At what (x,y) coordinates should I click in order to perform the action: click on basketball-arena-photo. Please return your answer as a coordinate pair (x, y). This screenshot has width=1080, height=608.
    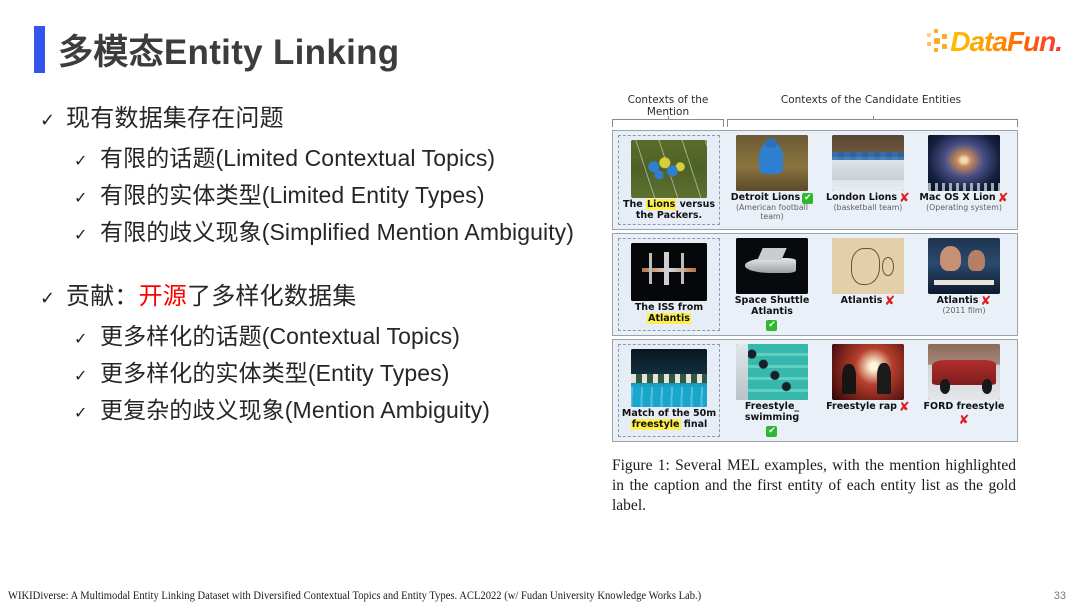
    Looking at the image, I should click on (867, 163).